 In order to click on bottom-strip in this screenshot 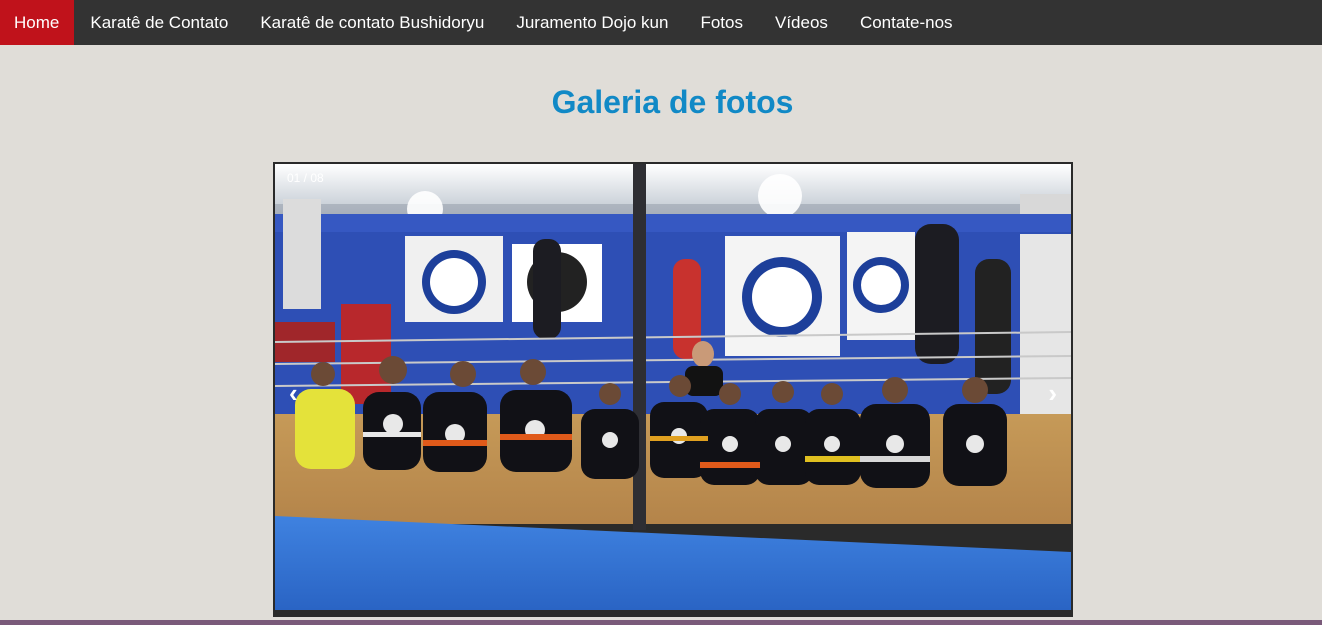, I will do `click(661, 622)`.